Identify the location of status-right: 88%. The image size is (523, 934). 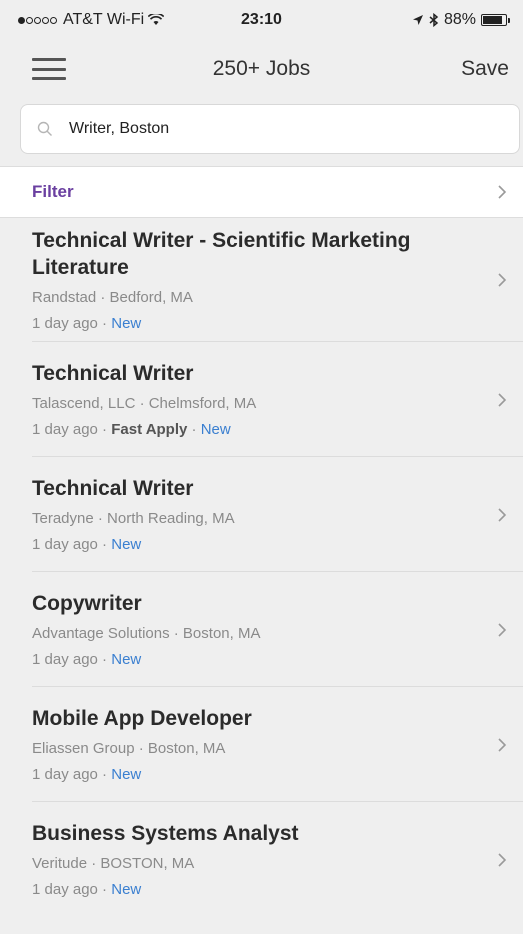
(461, 20).